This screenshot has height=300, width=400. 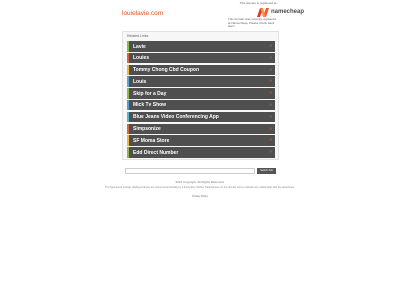 I want to click on link-label: Mick Tv Show, so click(x=150, y=105).